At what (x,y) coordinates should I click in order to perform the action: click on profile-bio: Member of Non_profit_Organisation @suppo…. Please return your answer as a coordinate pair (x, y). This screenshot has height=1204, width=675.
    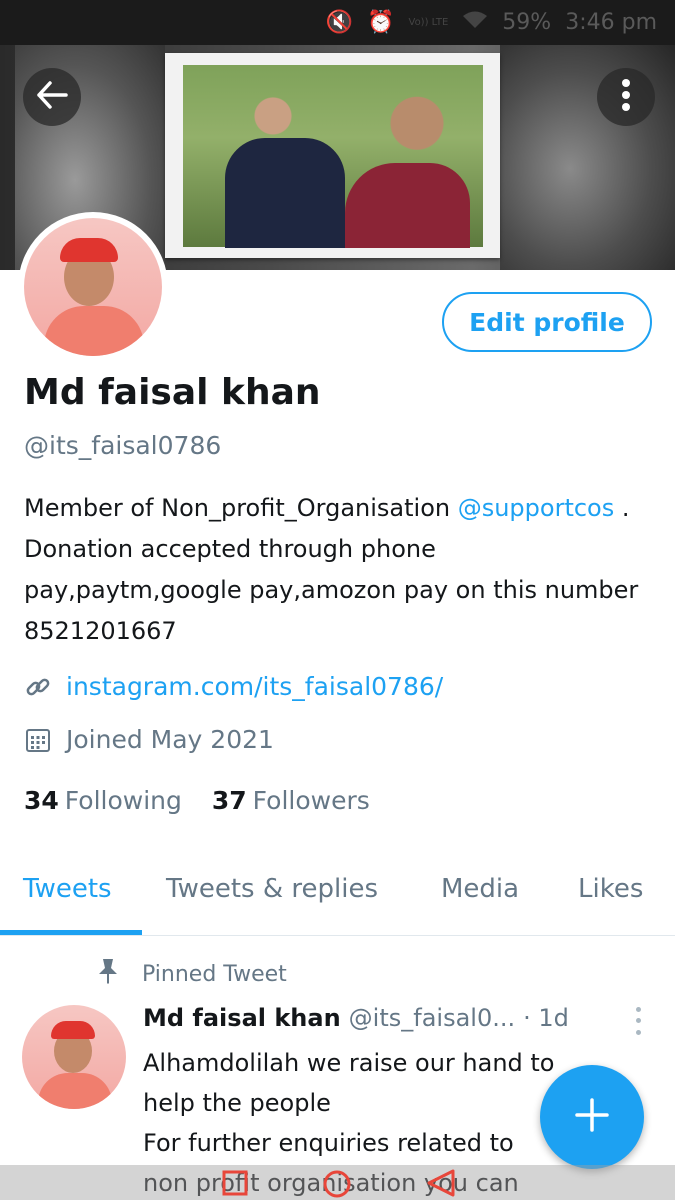
    Looking at the image, I should click on (339, 570).